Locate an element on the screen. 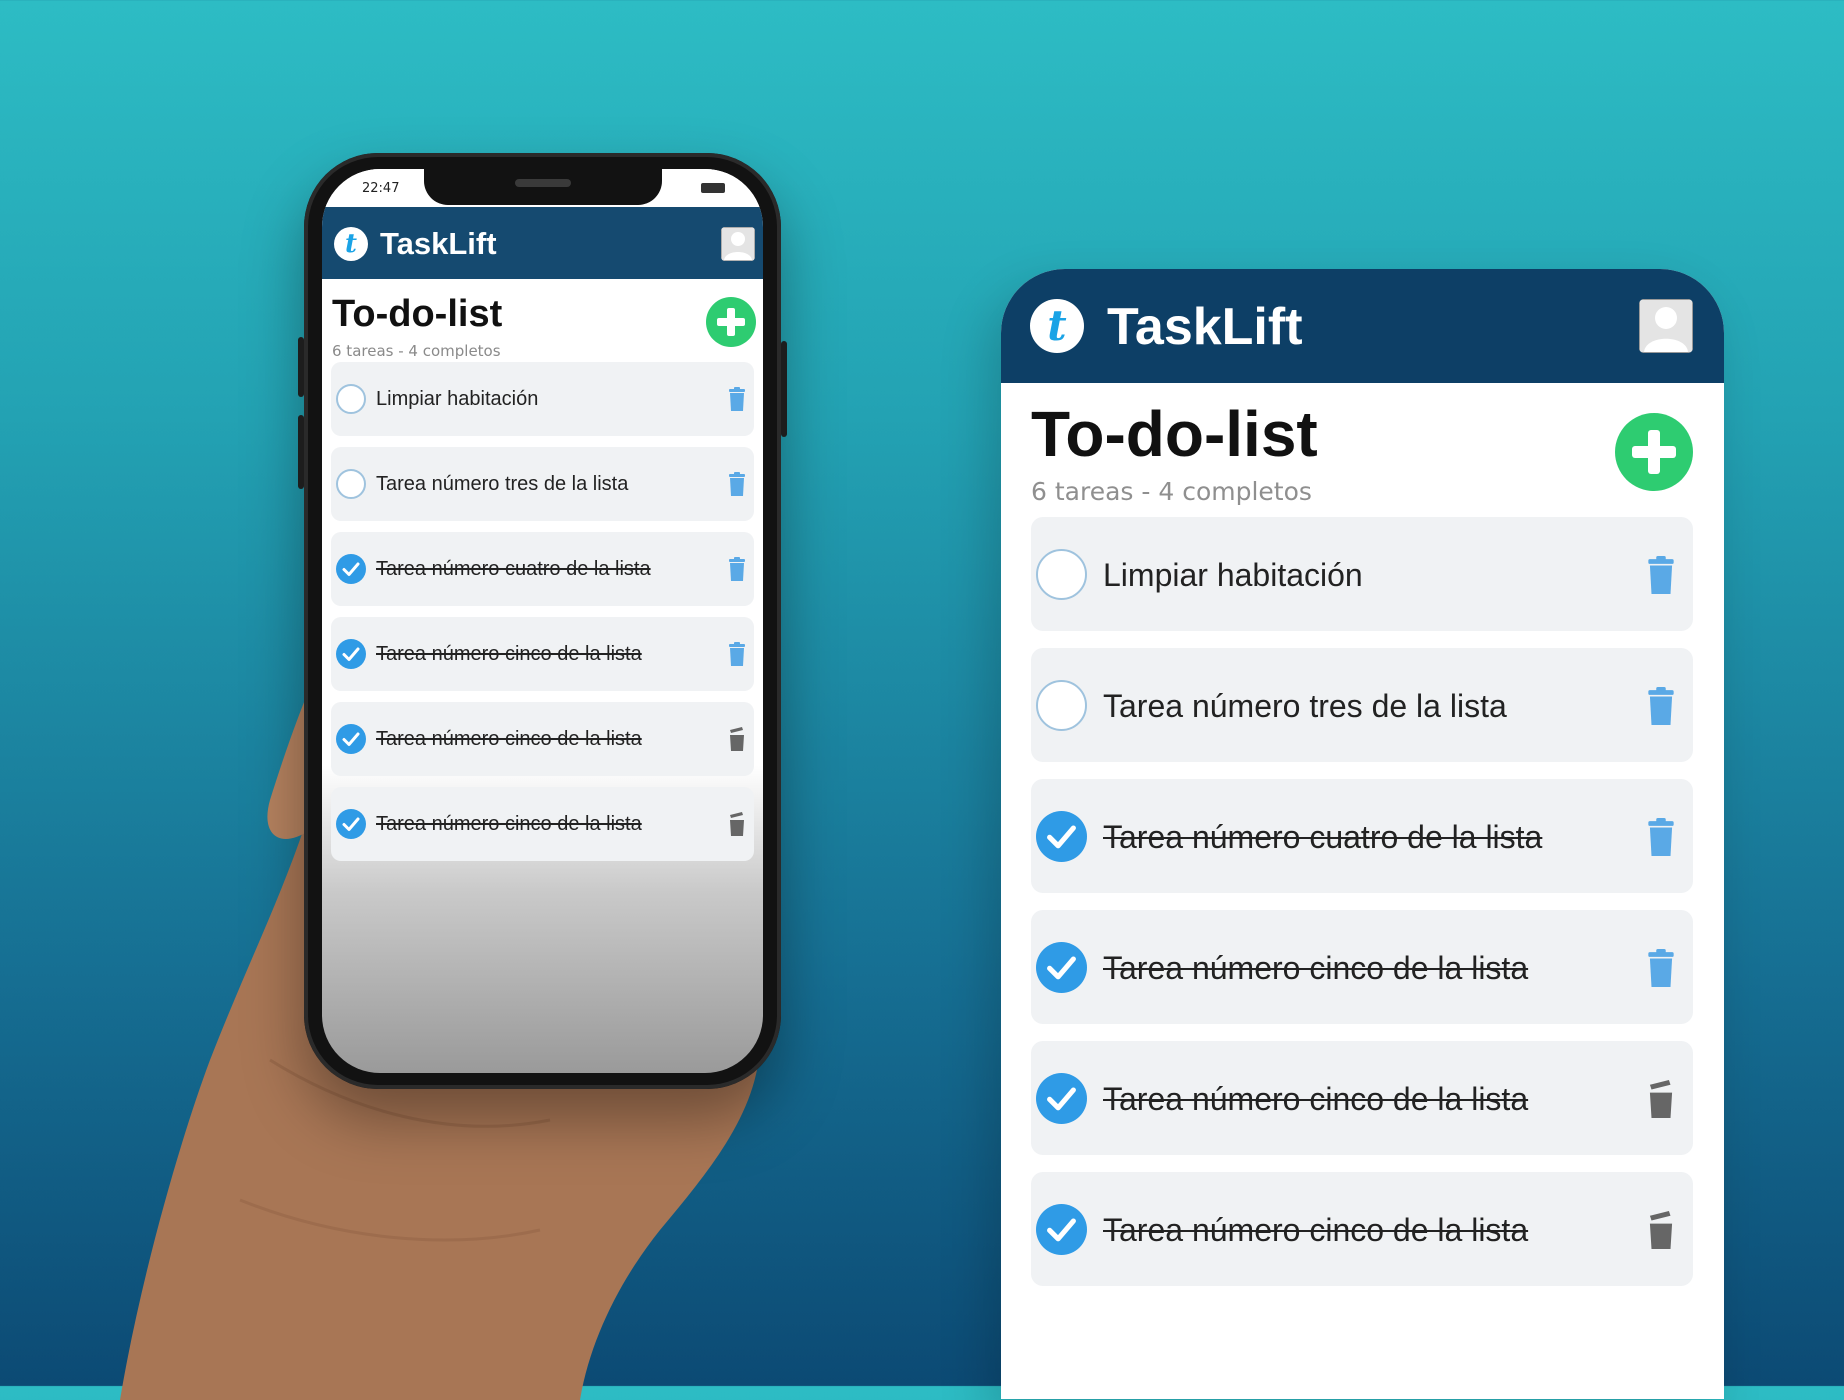 The width and height of the screenshot is (1844, 1400). status-time: 22:47 is located at coordinates (381, 188).